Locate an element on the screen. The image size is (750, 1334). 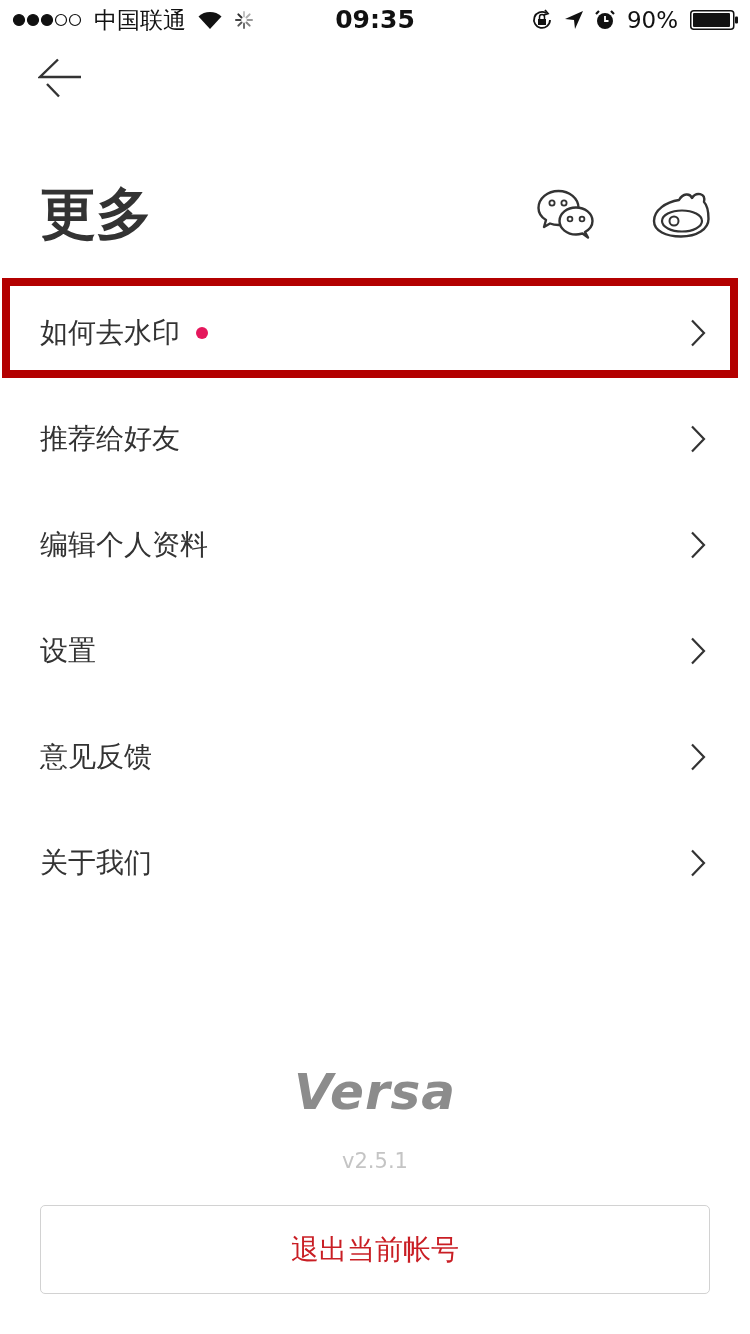
alarm-clock-icon is located at coordinates (604, 20).